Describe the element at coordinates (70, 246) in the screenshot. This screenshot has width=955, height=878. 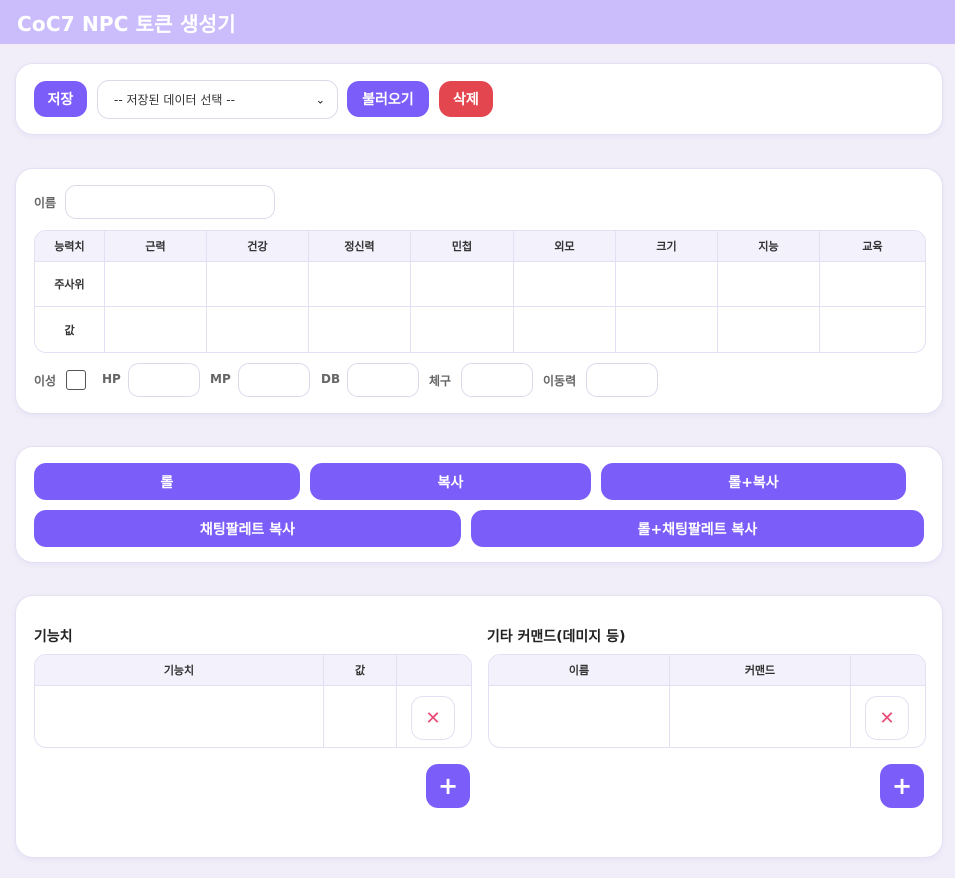
I see `col-header: 능력치` at that location.